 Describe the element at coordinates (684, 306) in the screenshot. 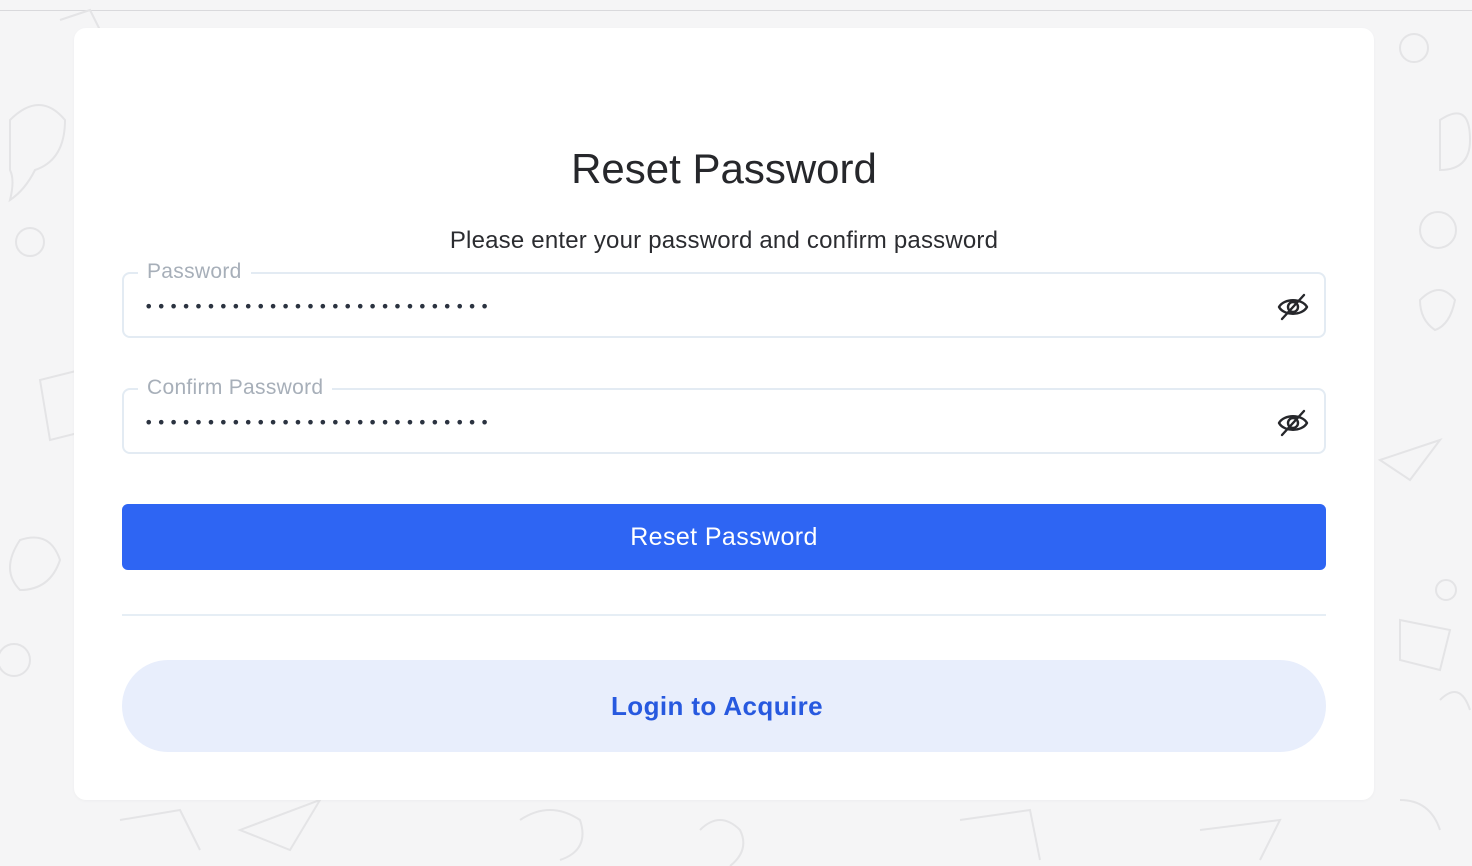

I see `password-input` at that location.